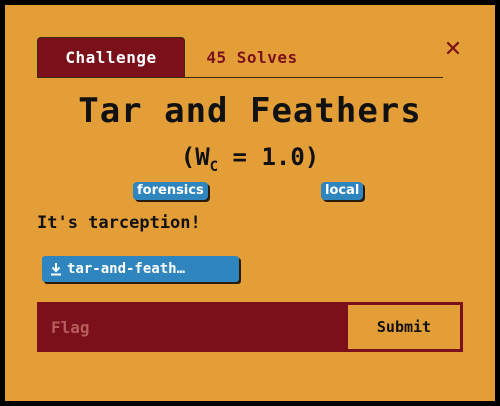 This screenshot has width=500, height=406. I want to click on challenge-title: Tar and Feathers, so click(250, 111).